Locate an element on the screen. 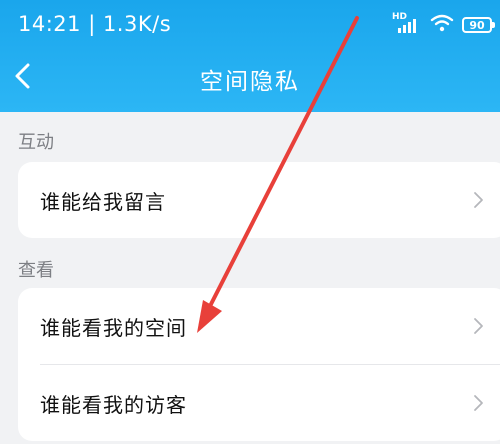 The height and width of the screenshot is (444, 500). row-label: 谁能看我的访客 is located at coordinates (113, 404).